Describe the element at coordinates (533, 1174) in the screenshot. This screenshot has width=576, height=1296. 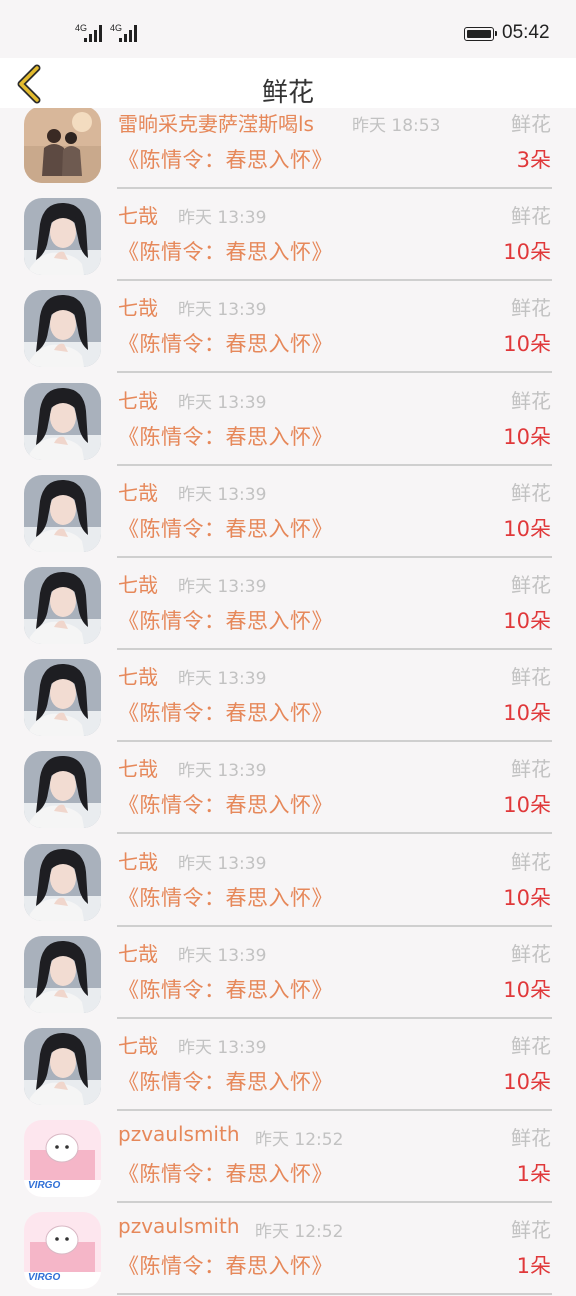
I see `gift-count: 1朵` at that location.